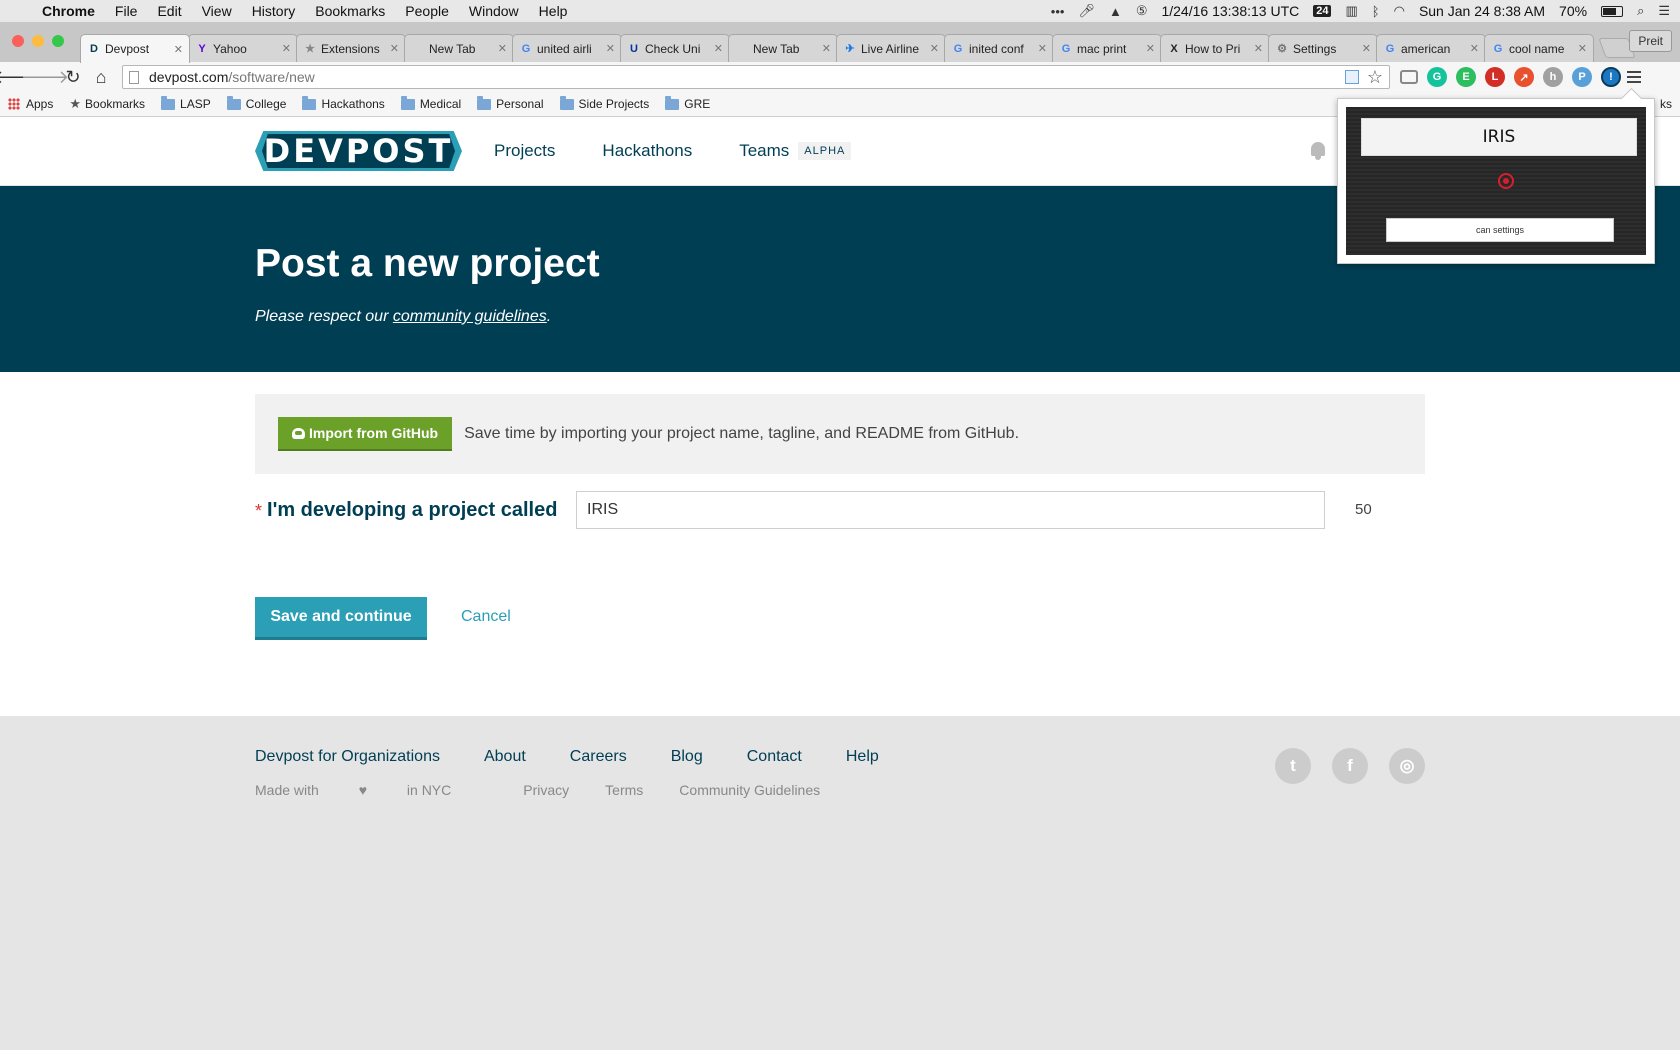 The width and height of the screenshot is (1680, 1050). Describe the element at coordinates (73, 77) in the screenshot. I see `reload-button: ↻` at that location.